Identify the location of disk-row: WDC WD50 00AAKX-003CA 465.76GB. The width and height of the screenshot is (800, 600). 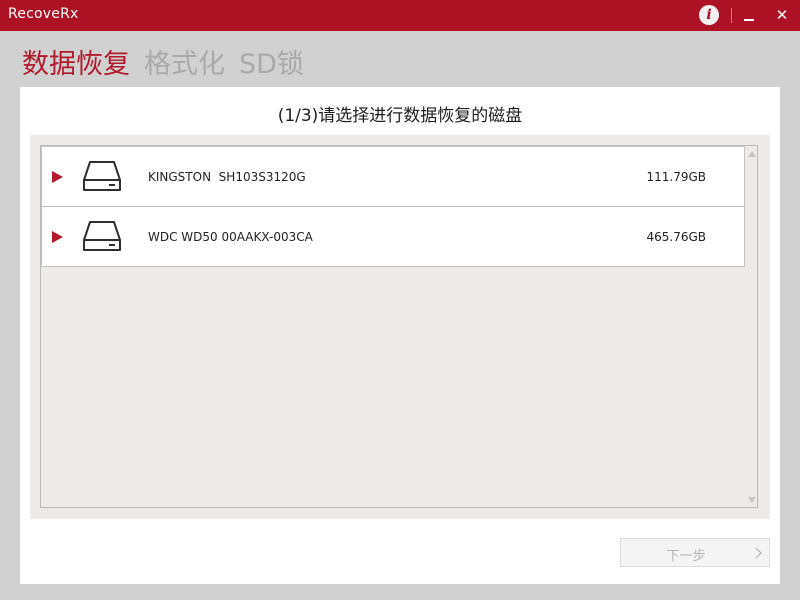
(393, 236).